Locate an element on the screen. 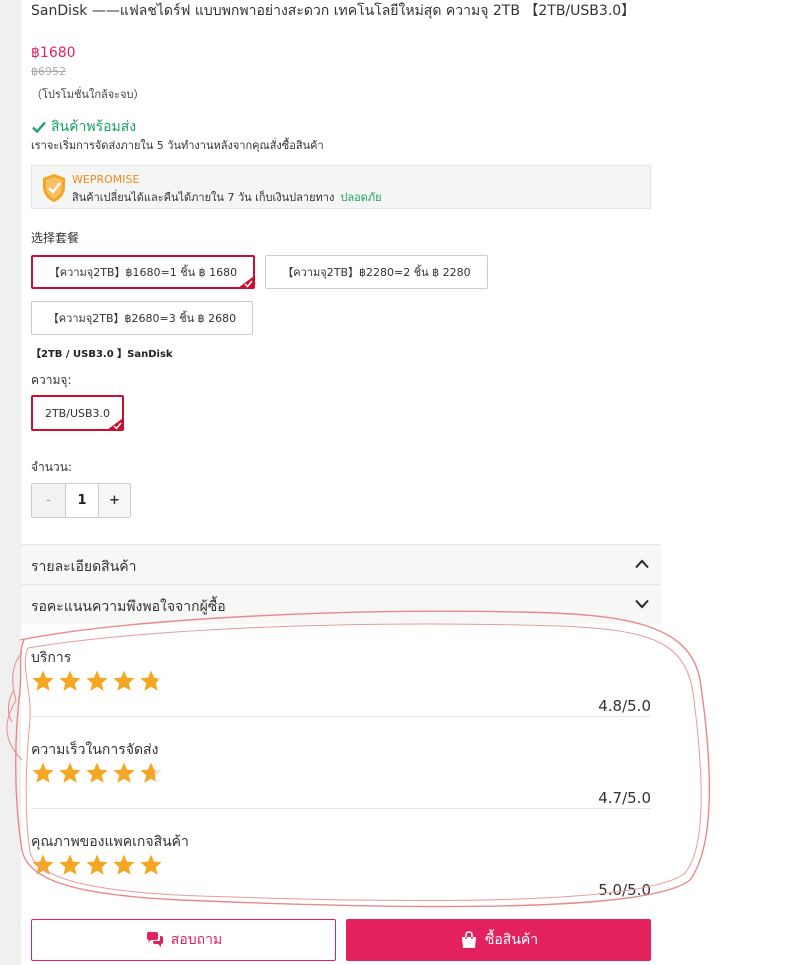 This screenshot has width=796, height=965. quantity-value: 1 is located at coordinates (82, 500).